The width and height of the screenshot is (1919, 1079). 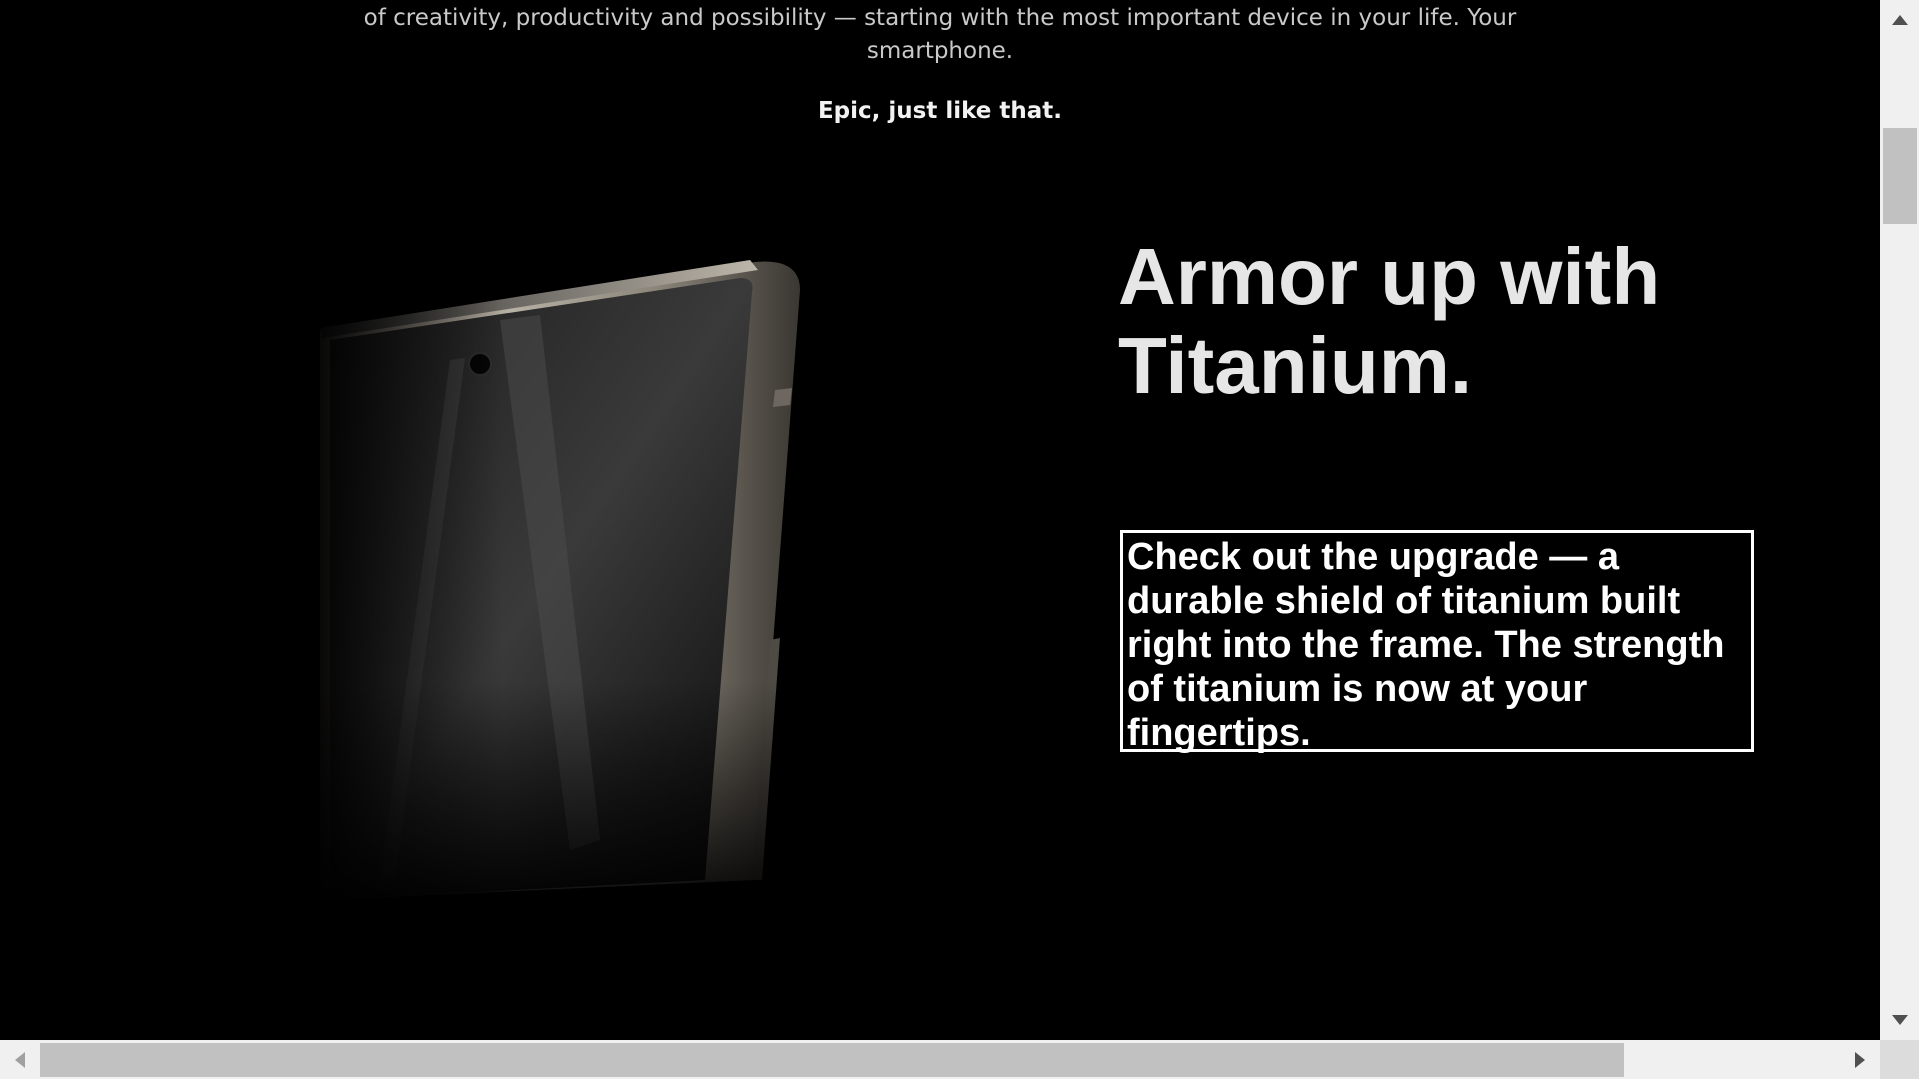 I want to click on scroll-right-arrow-icon, so click(x=1860, y=1059).